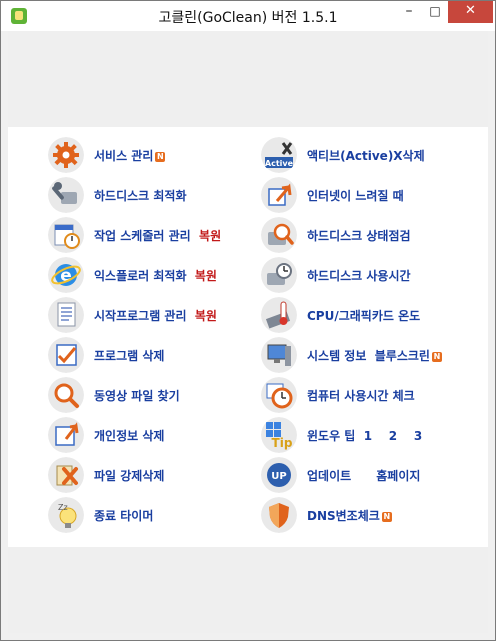 This screenshot has width=496, height=641. What do you see at coordinates (279, 155) in the screenshot?
I see `activex-icon: Active` at bounding box center [279, 155].